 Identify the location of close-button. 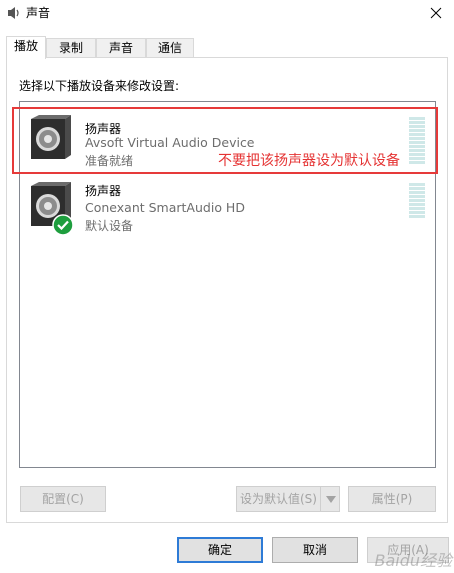
(436, 13).